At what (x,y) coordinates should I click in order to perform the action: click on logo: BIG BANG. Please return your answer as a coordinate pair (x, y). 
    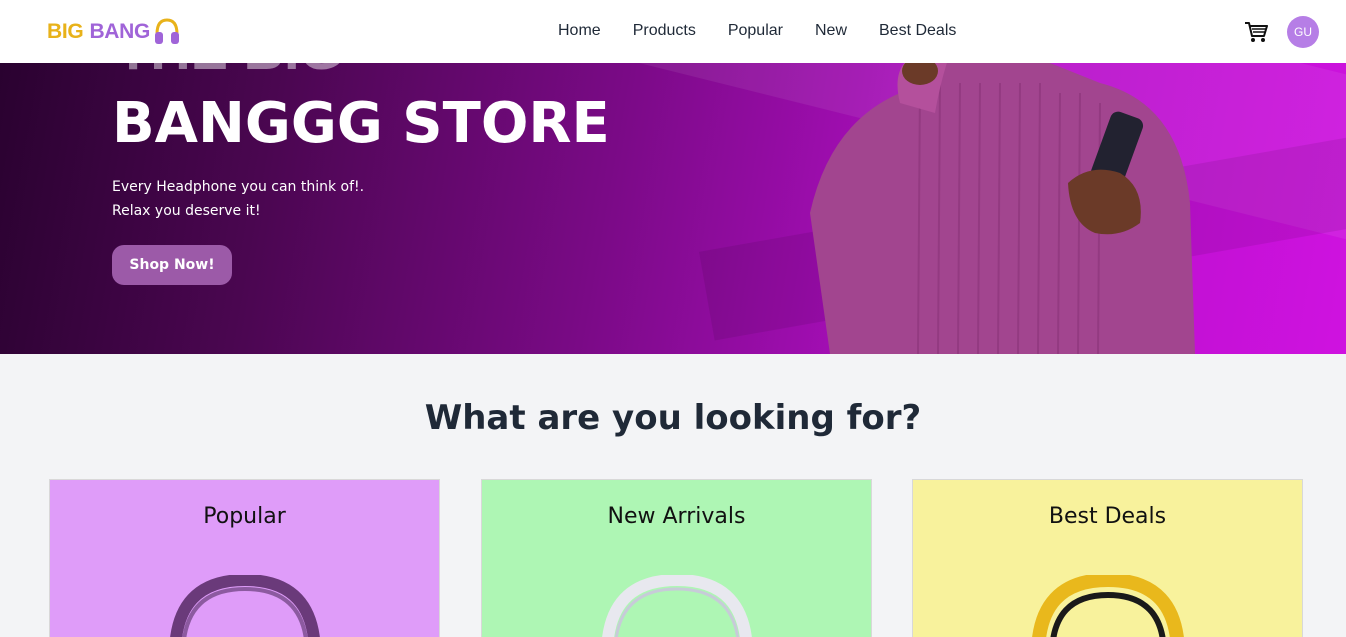
    Looking at the image, I should click on (113, 32).